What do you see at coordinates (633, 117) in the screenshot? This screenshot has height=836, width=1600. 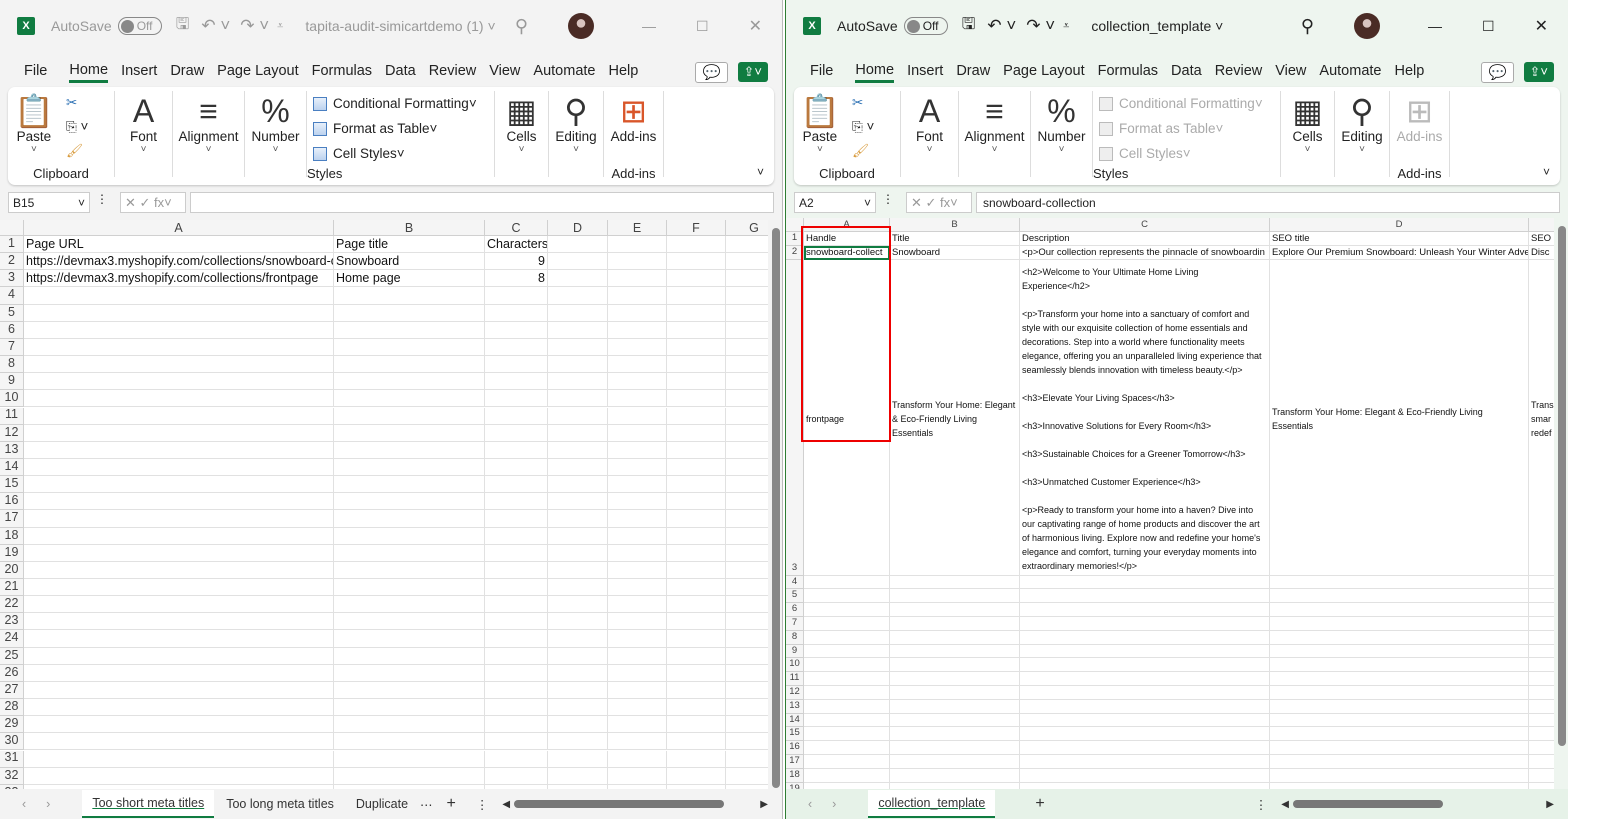 I see `addins-button: ⊞ Add-ins` at bounding box center [633, 117].